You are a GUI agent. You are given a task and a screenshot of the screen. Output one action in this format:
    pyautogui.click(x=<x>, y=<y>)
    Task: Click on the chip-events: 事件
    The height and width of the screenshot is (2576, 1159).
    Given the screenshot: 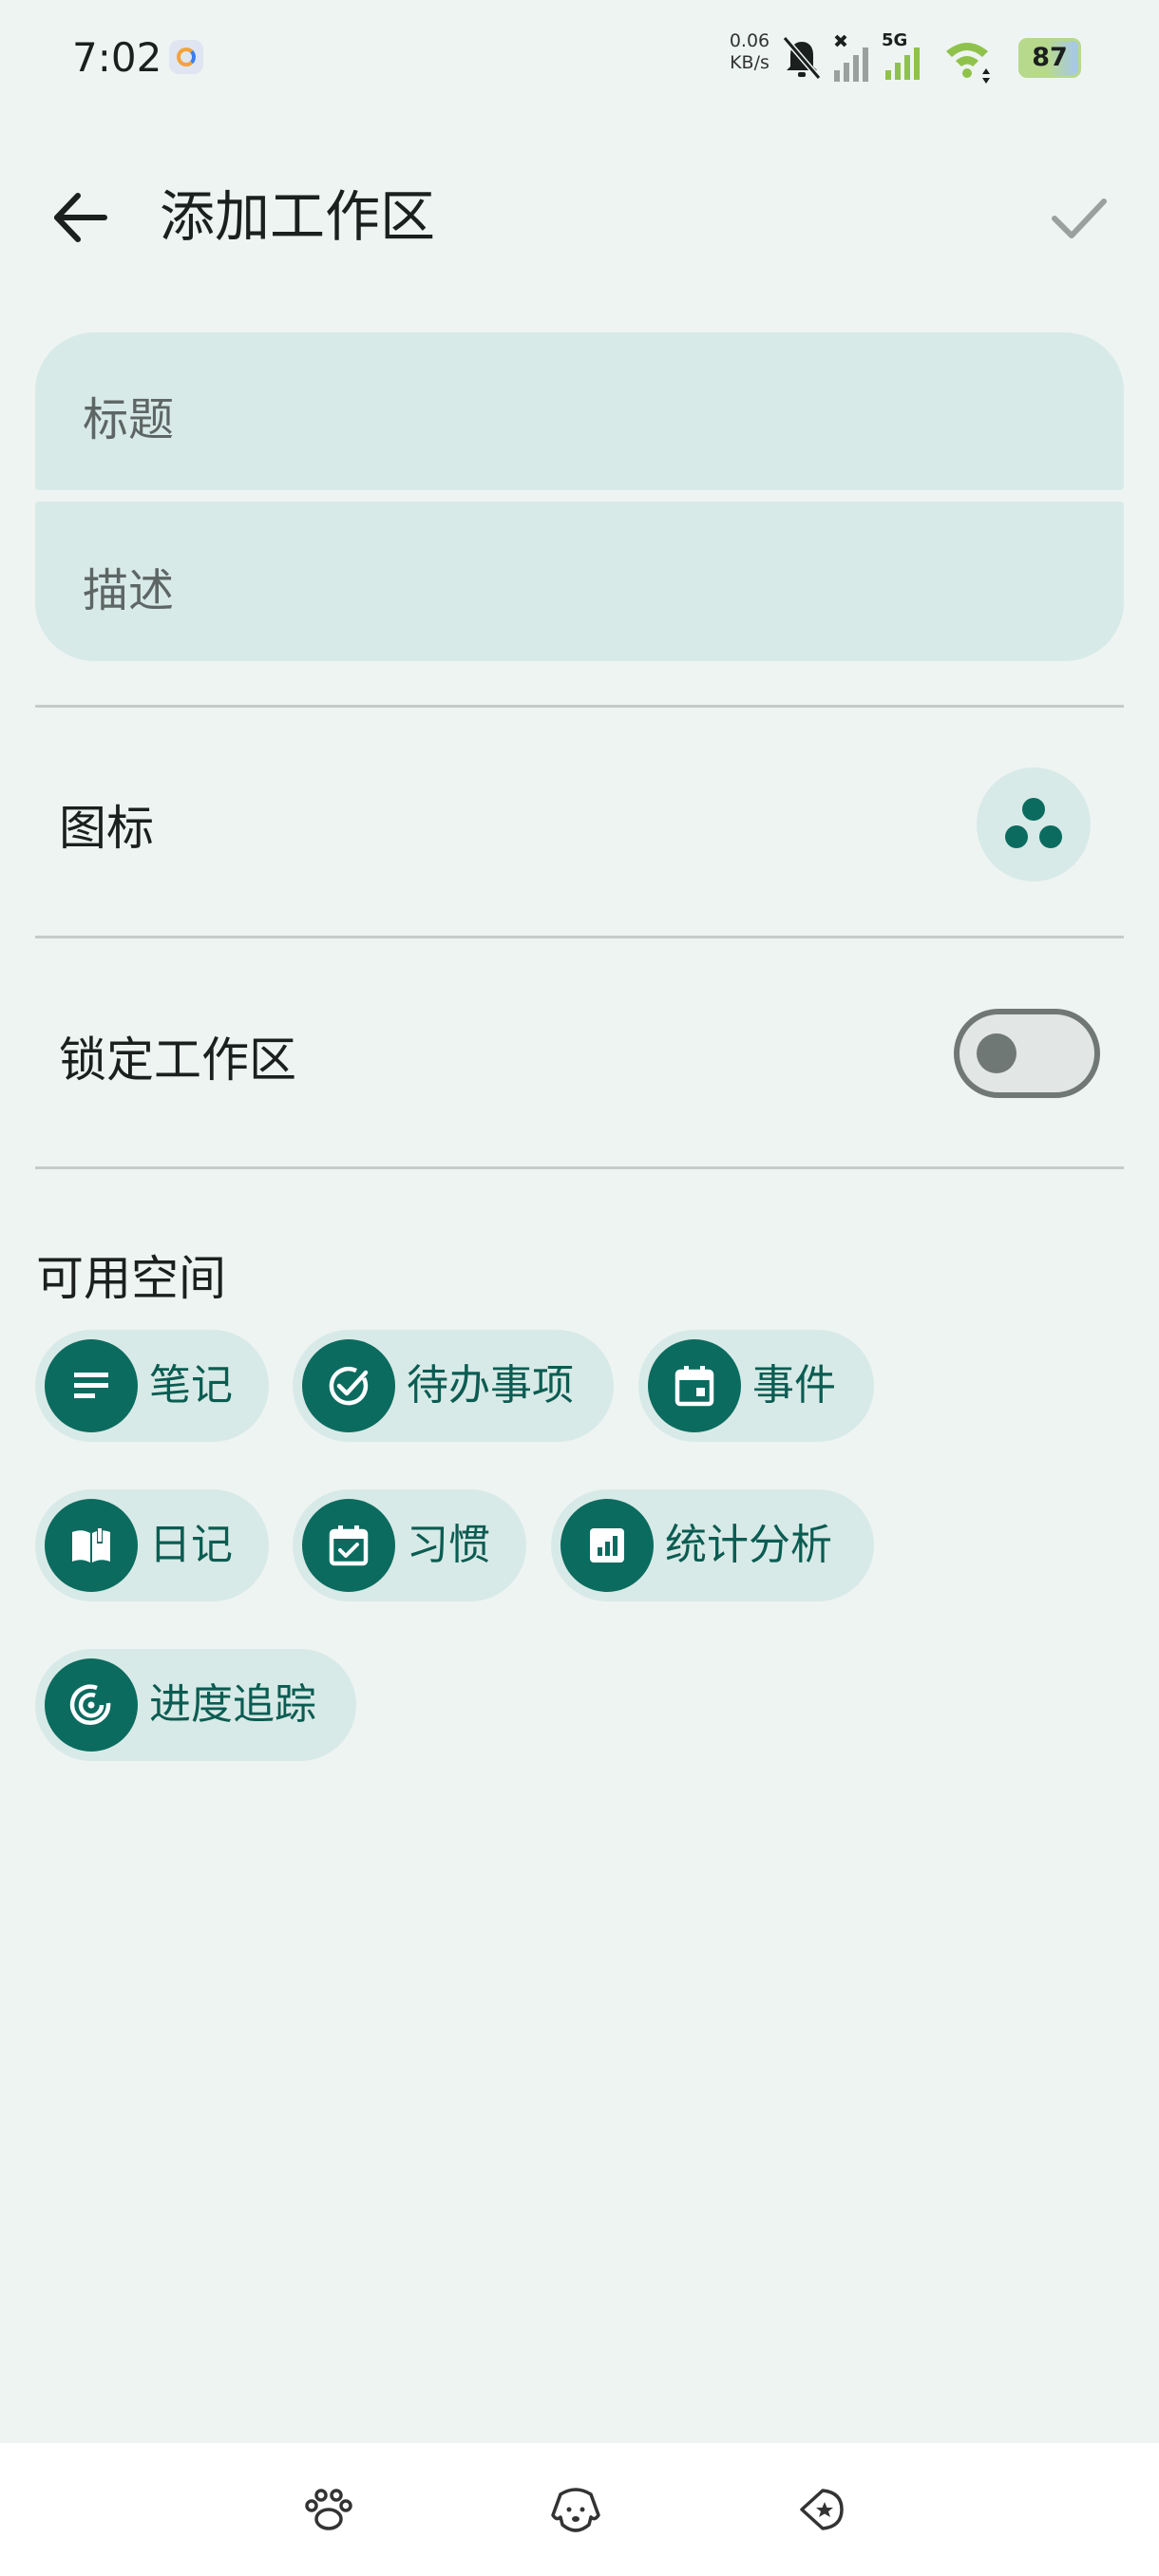 What is the action you would take?
    pyautogui.click(x=756, y=1386)
    